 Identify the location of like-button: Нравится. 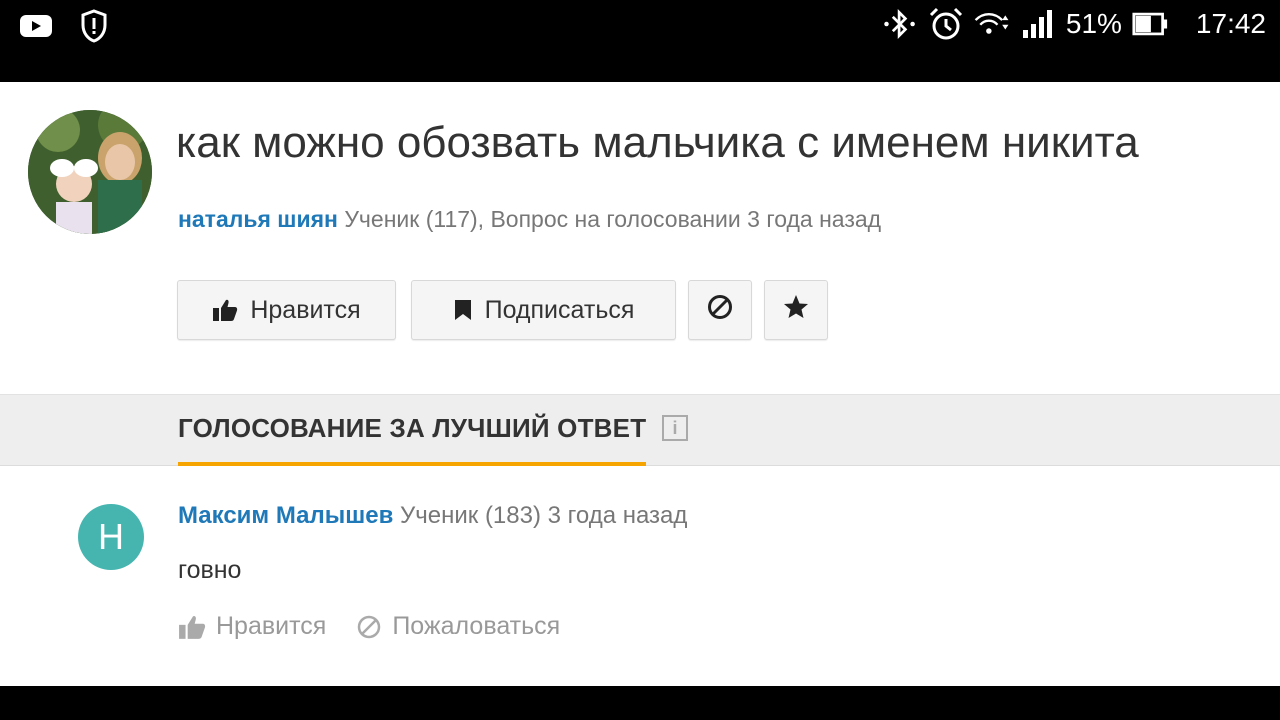
(286, 310).